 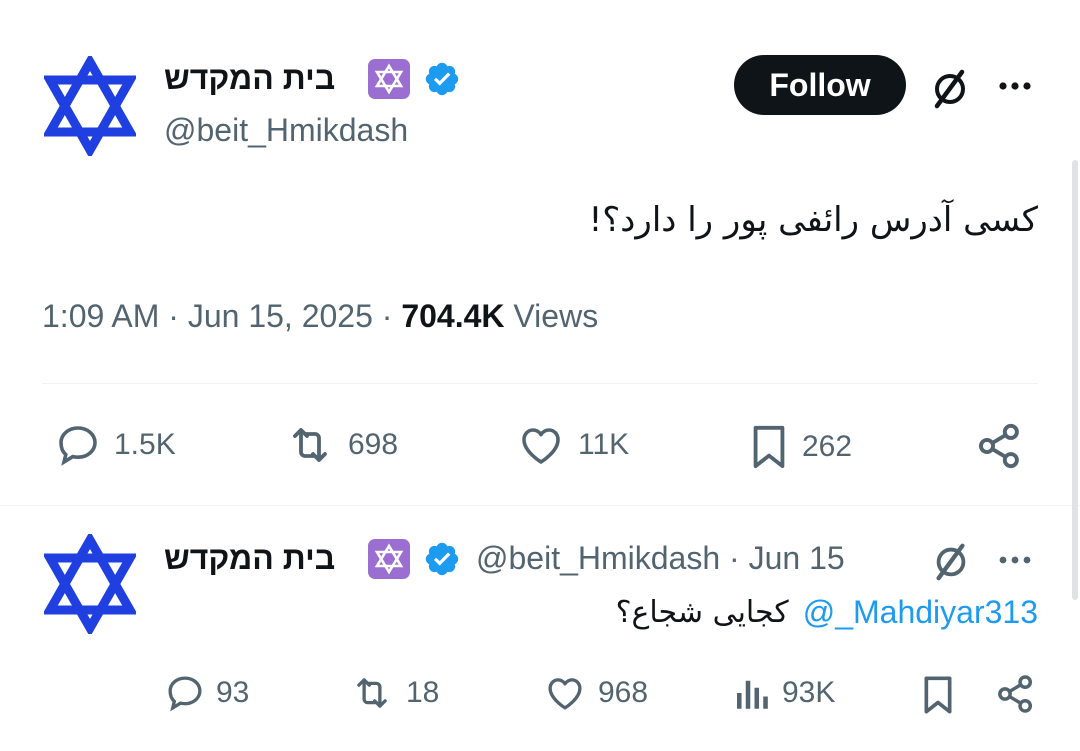 I want to click on views-count: 704.4K, so click(x=453, y=316).